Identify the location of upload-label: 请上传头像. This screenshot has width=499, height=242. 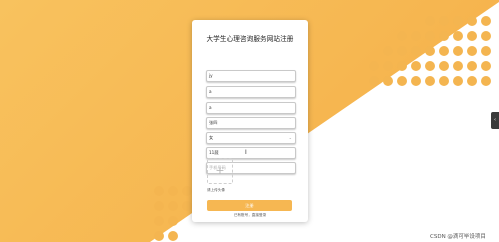
(216, 190).